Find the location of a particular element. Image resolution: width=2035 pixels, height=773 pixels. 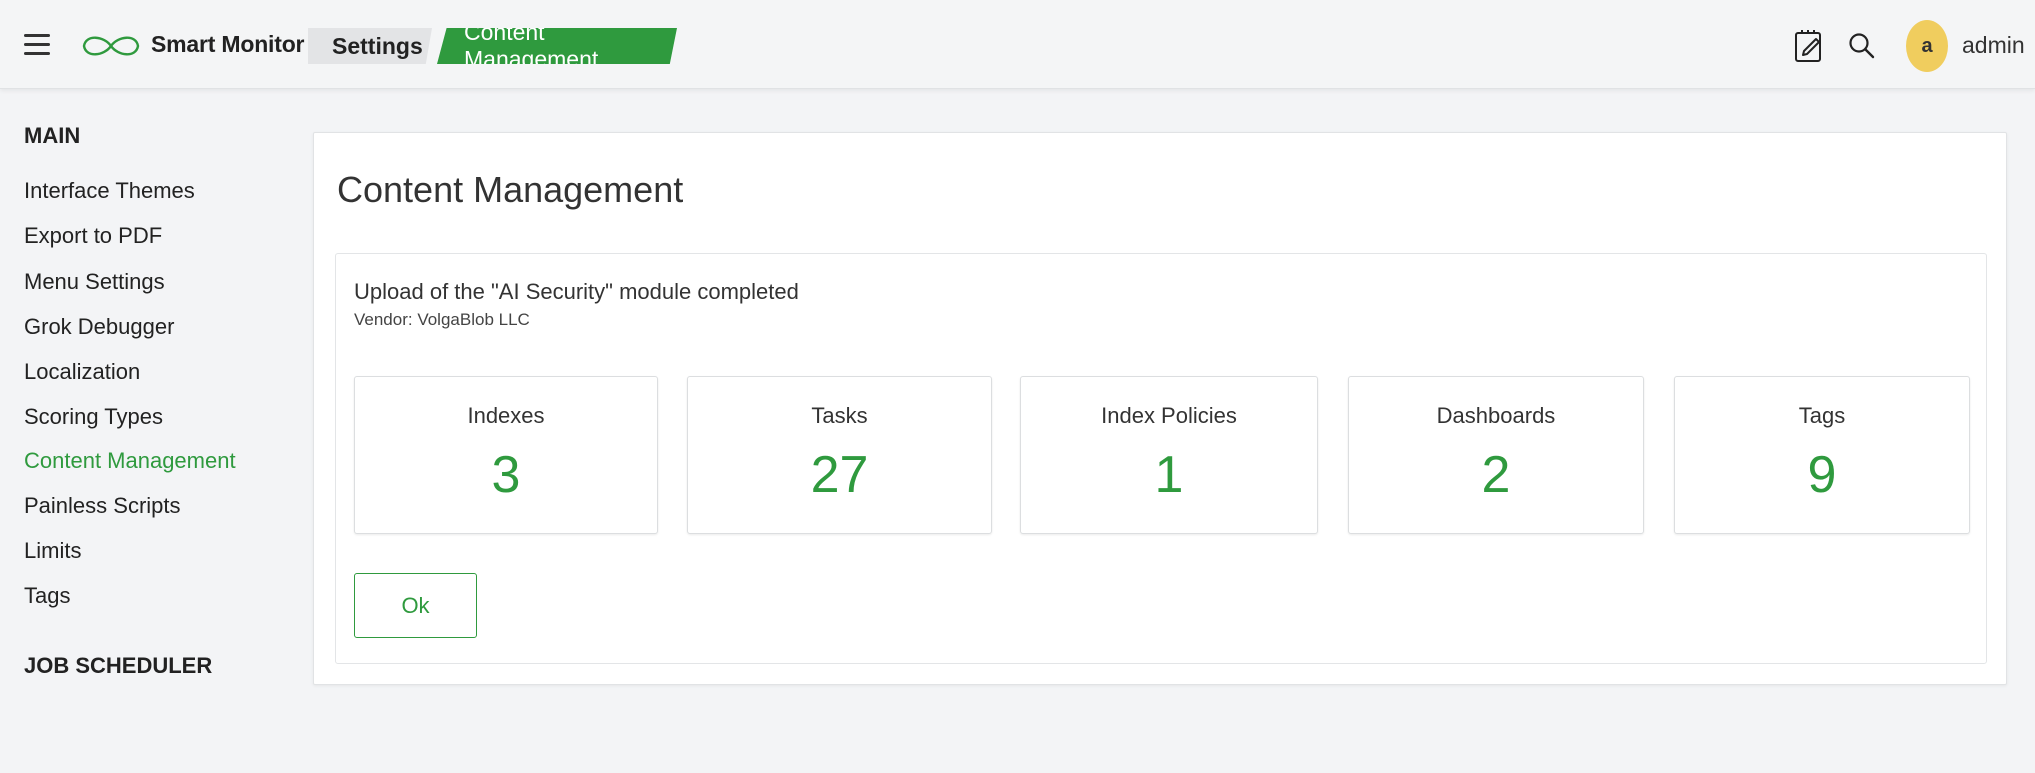

sidebar-item-interface-themes: Interface Themes is located at coordinates (109, 191).